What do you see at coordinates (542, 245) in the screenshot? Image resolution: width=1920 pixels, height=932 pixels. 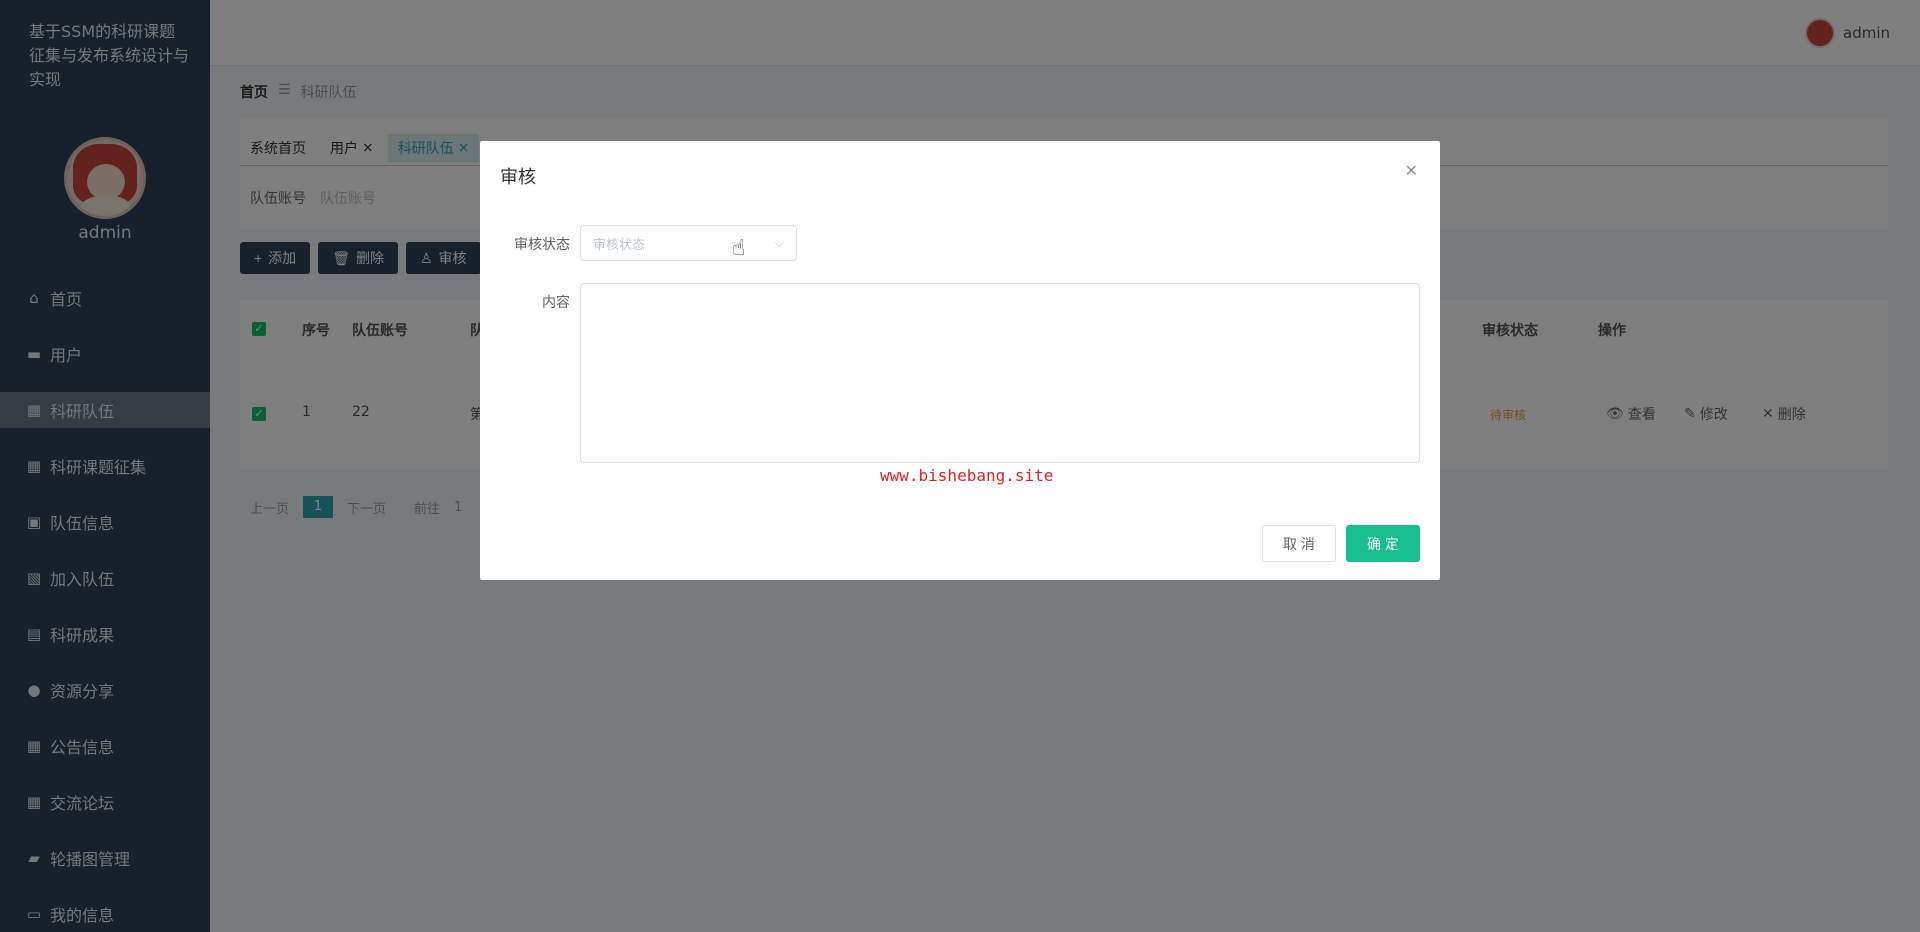 I see `status-label: 审核状态` at bounding box center [542, 245].